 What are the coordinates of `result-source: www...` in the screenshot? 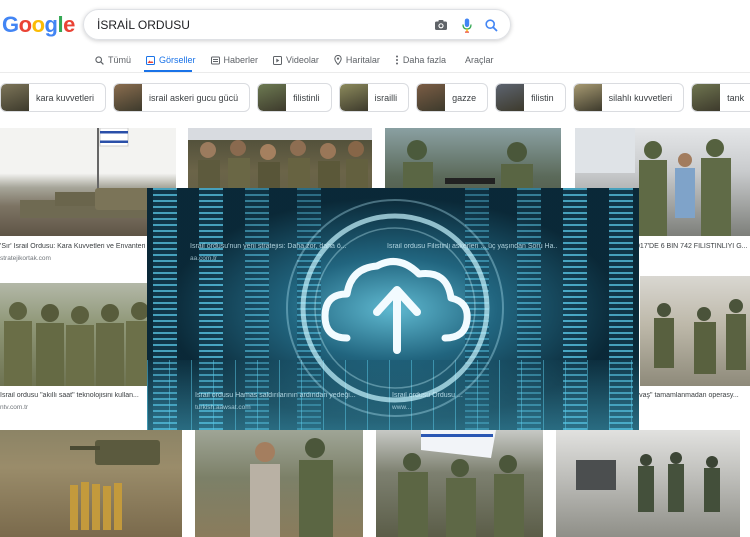 It's located at (402, 407).